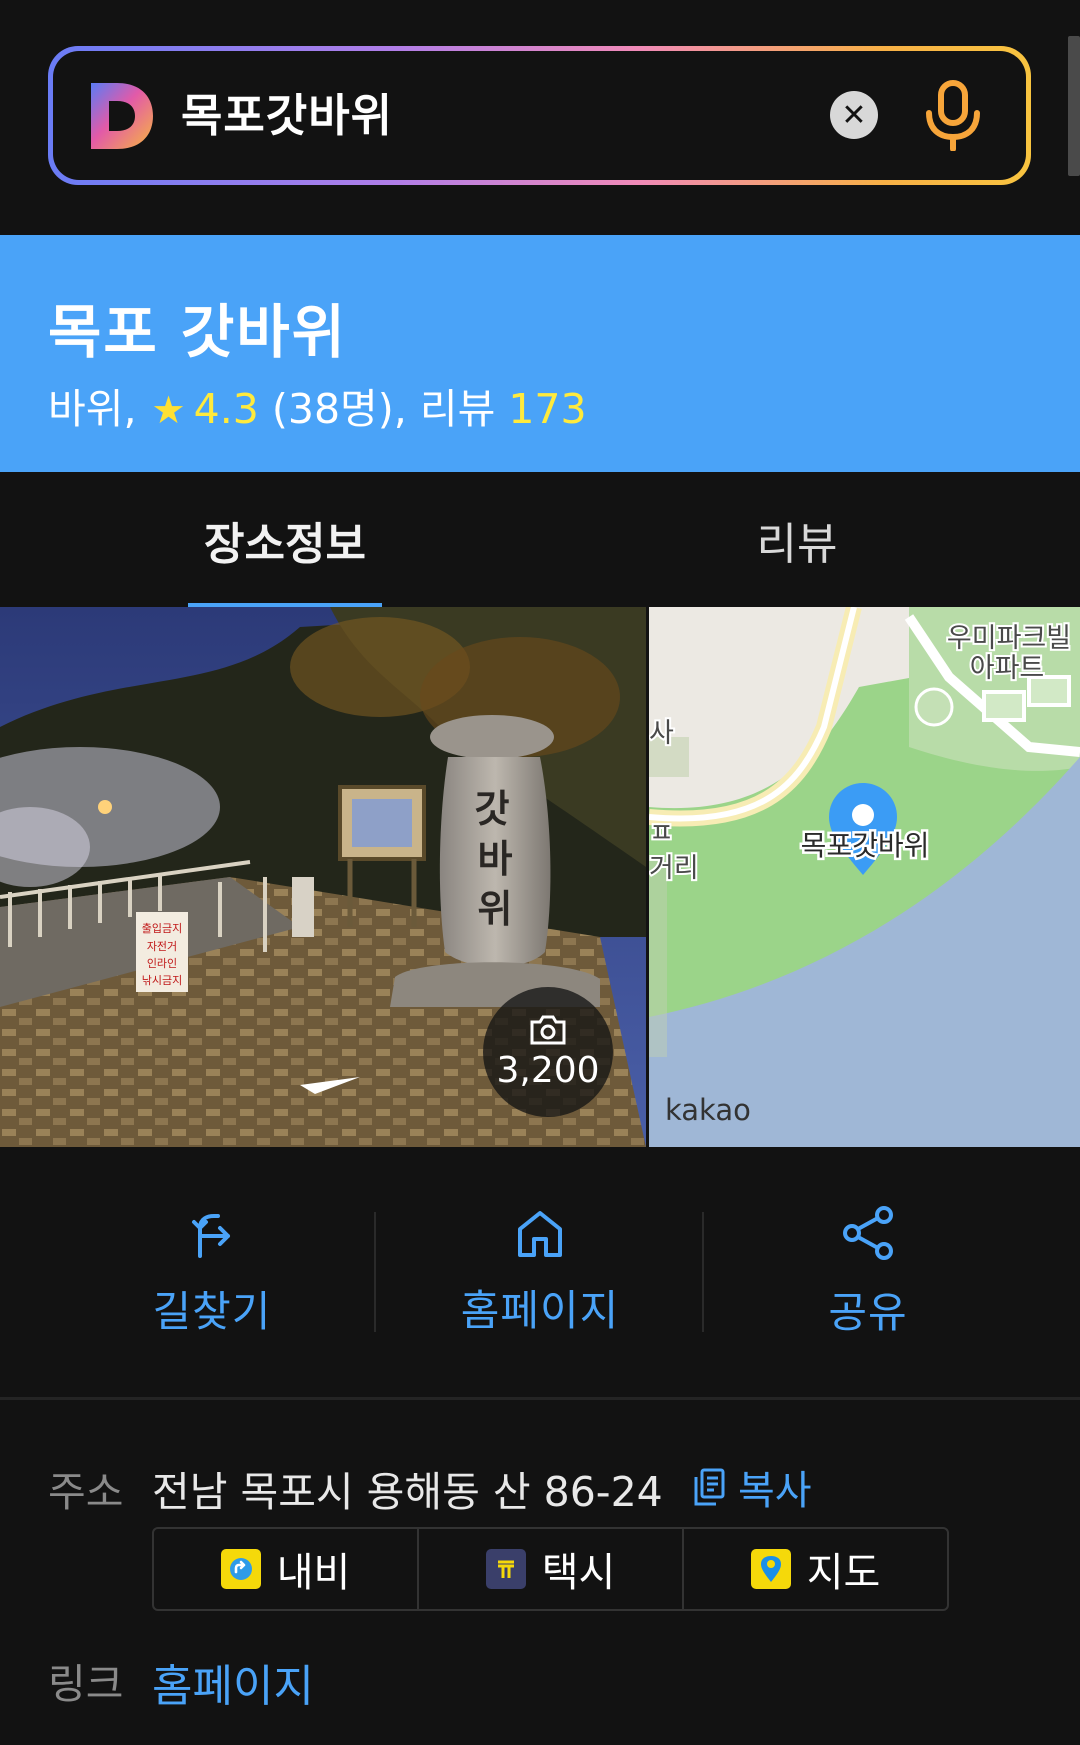  What do you see at coordinates (661, 833) in the screenshot?
I see `map-label-left-2: ㅍ` at bounding box center [661, 833].